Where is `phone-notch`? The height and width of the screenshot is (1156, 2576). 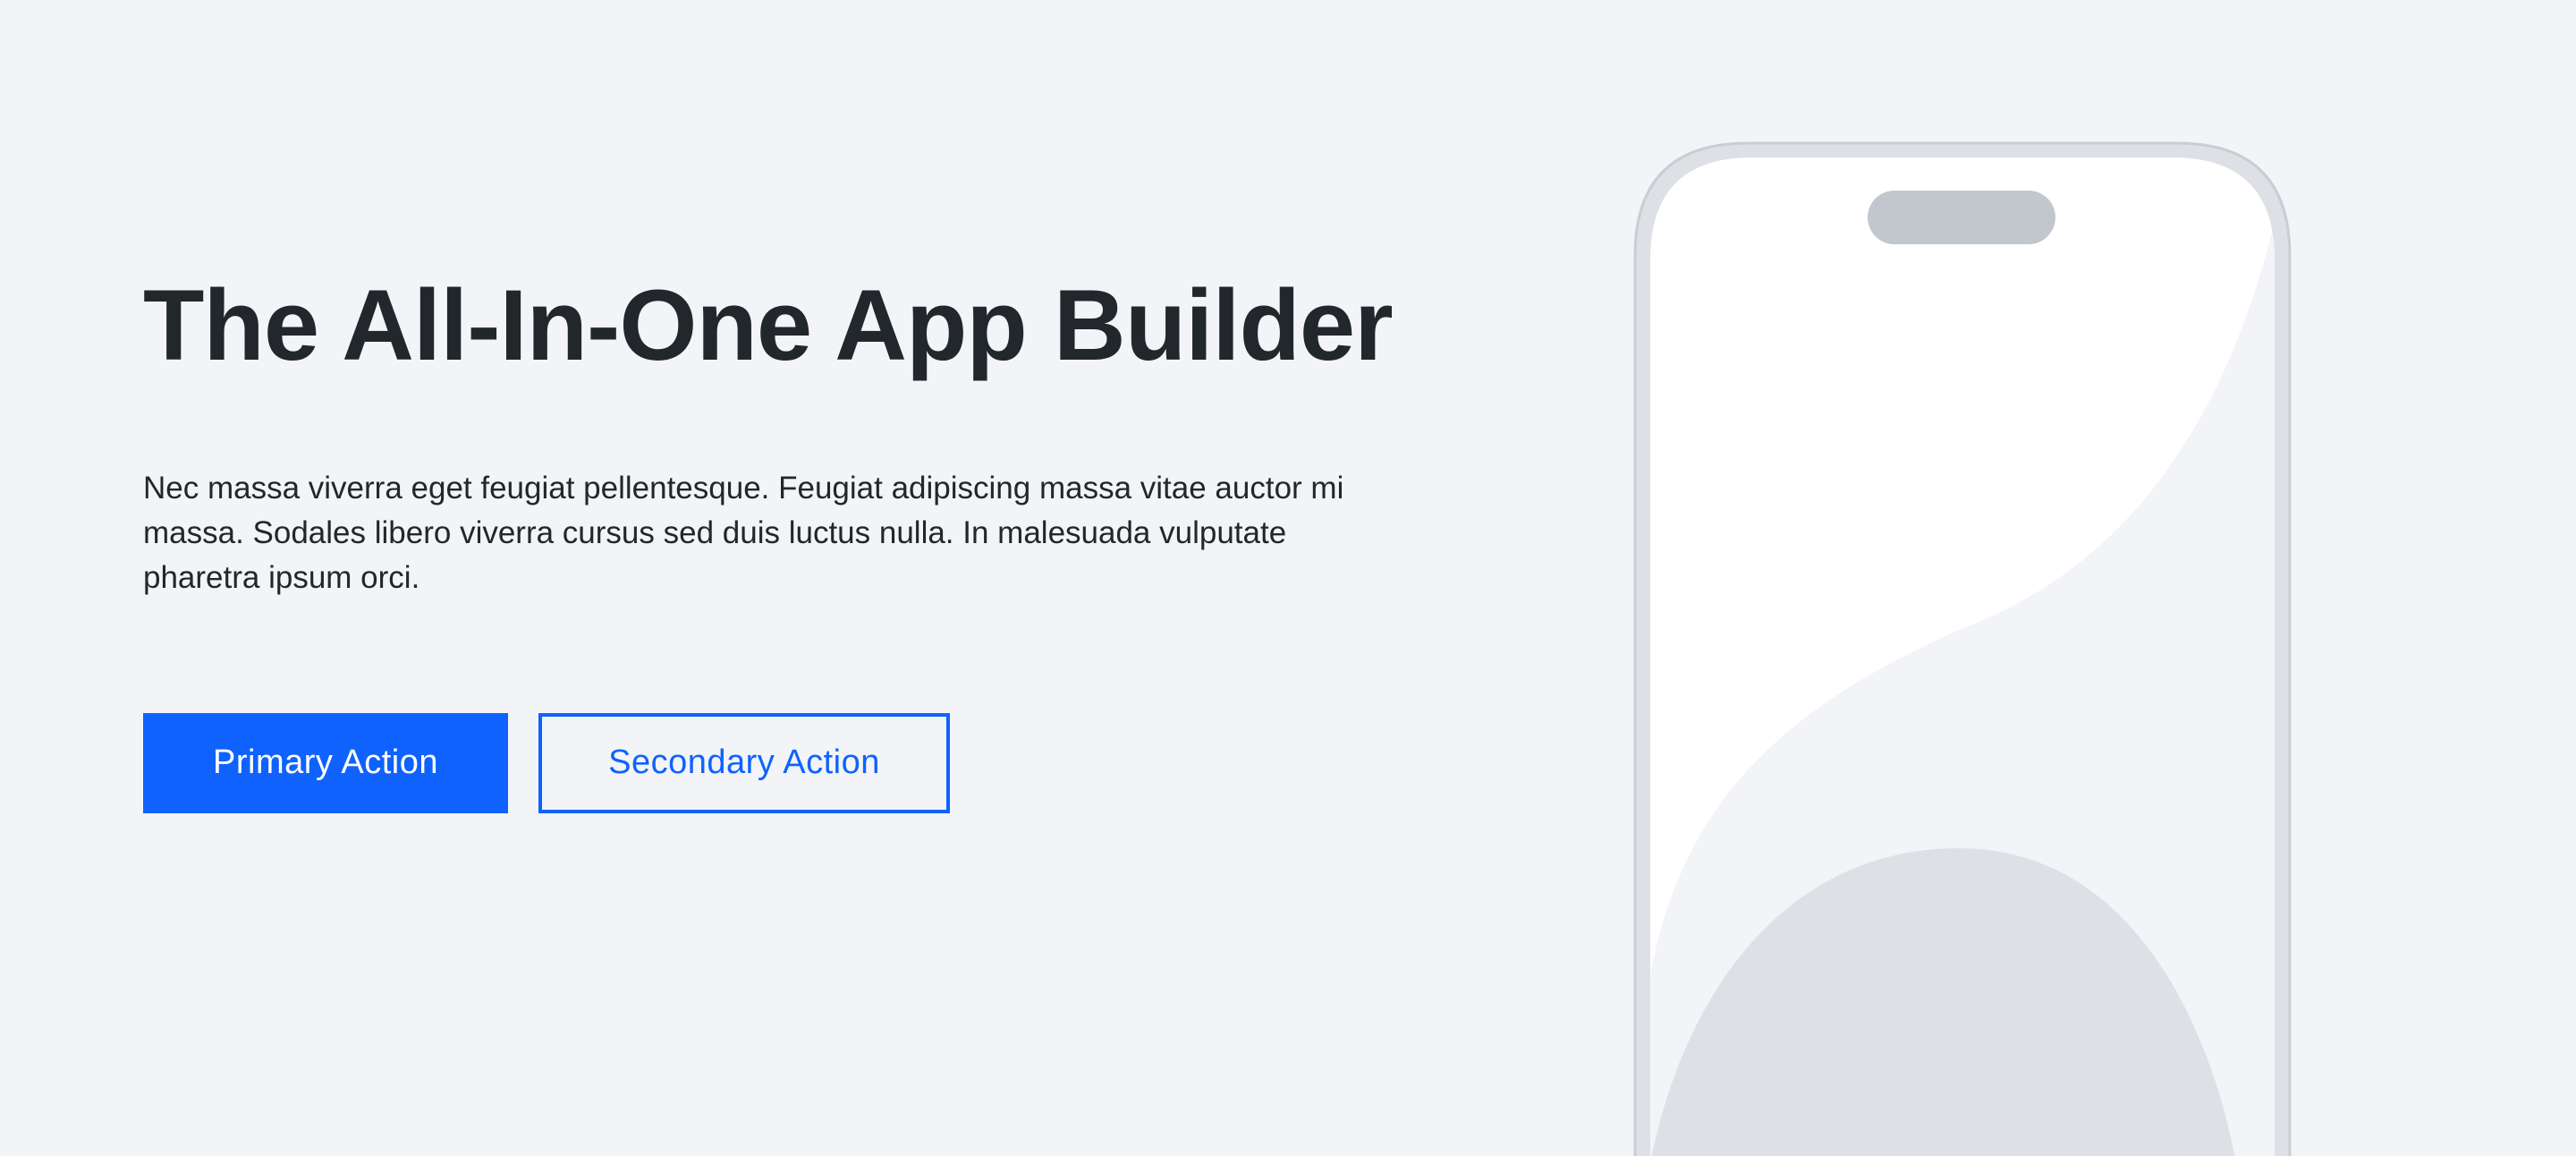
phone-notch is located at coordinates (1961, 217).